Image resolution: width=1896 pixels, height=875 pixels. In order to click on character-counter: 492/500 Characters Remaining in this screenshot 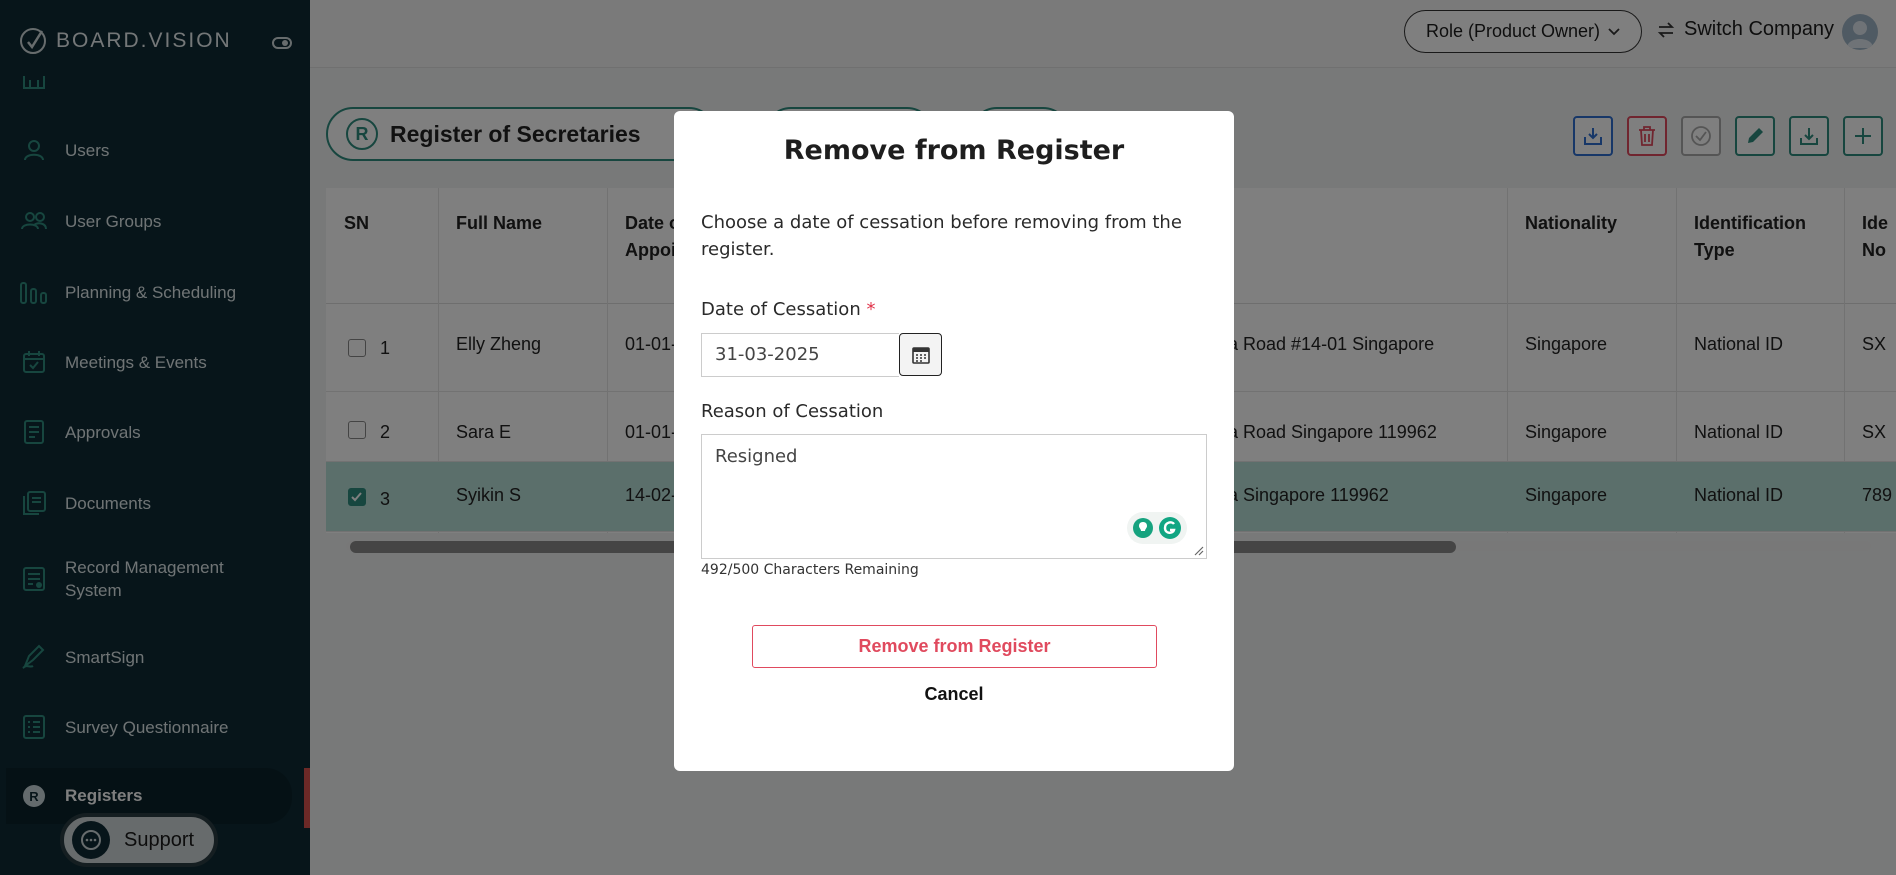, I will do `click(810, 570)`.